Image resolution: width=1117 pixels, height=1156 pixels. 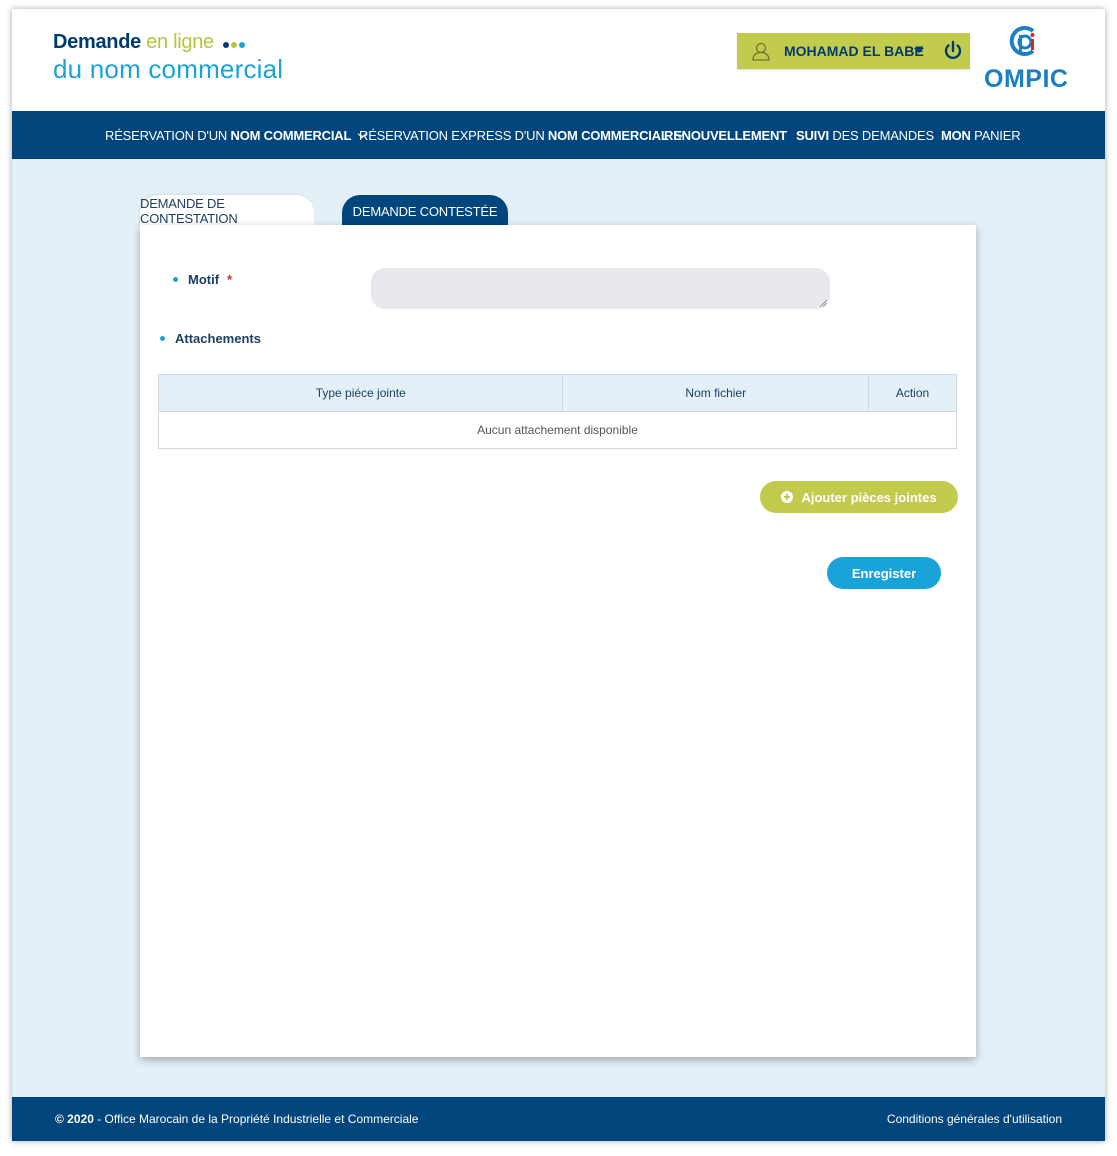 What do you see at coordinates (956, 135) in the screenshot?
I see `nav-item-bold: MON` at bounding box center [956, 135].